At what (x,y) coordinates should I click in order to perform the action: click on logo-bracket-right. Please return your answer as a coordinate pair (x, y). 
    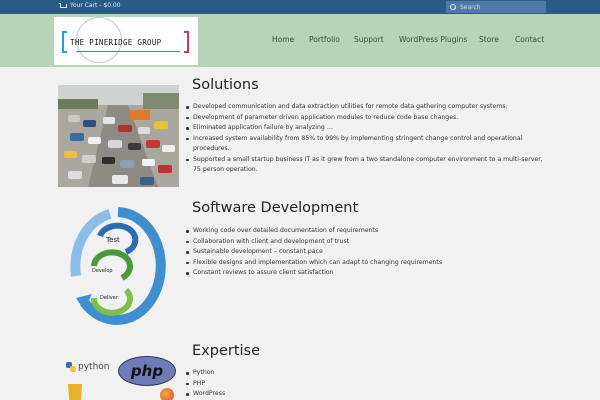
    Looking at the image, I should click on (186, 42).